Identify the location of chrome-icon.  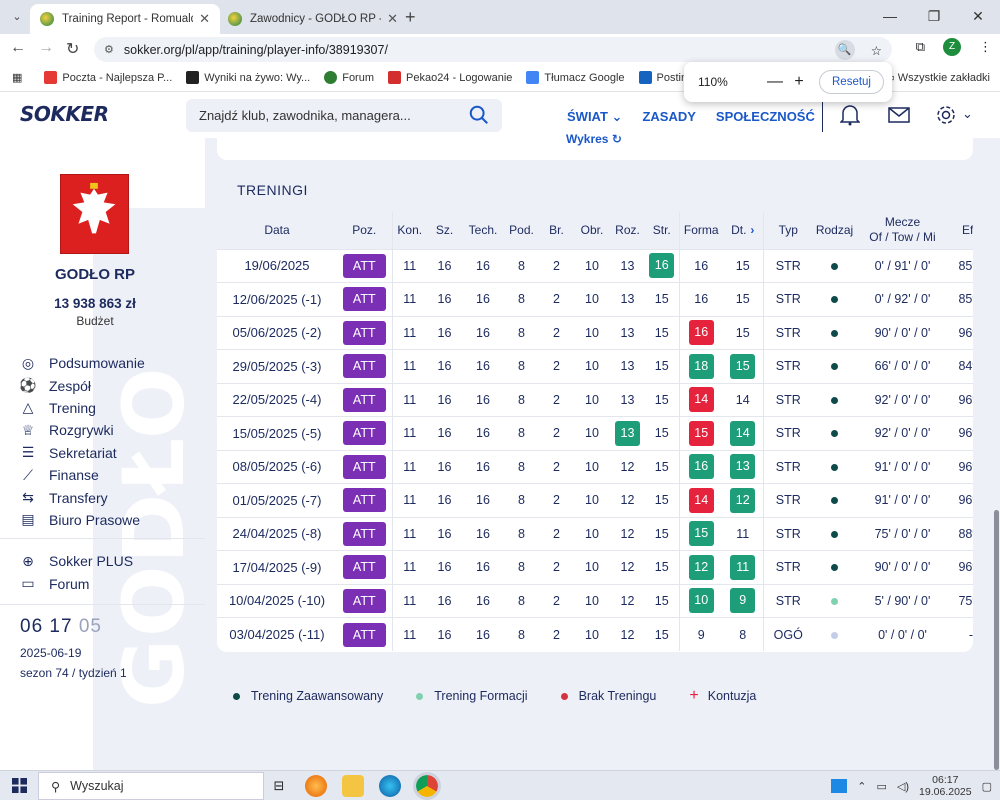
(427, 786).